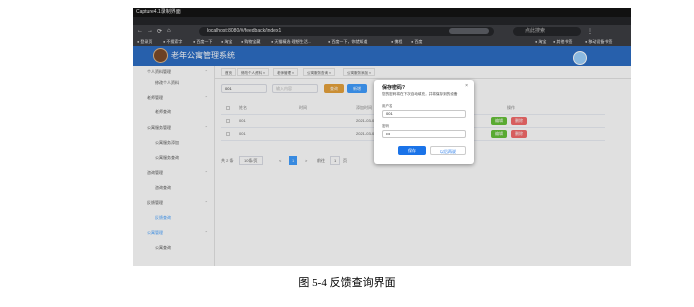 The height and width of the screenshot is (307, 694). I want to click on dialog-title: 保存密码?, so click(394, 88).